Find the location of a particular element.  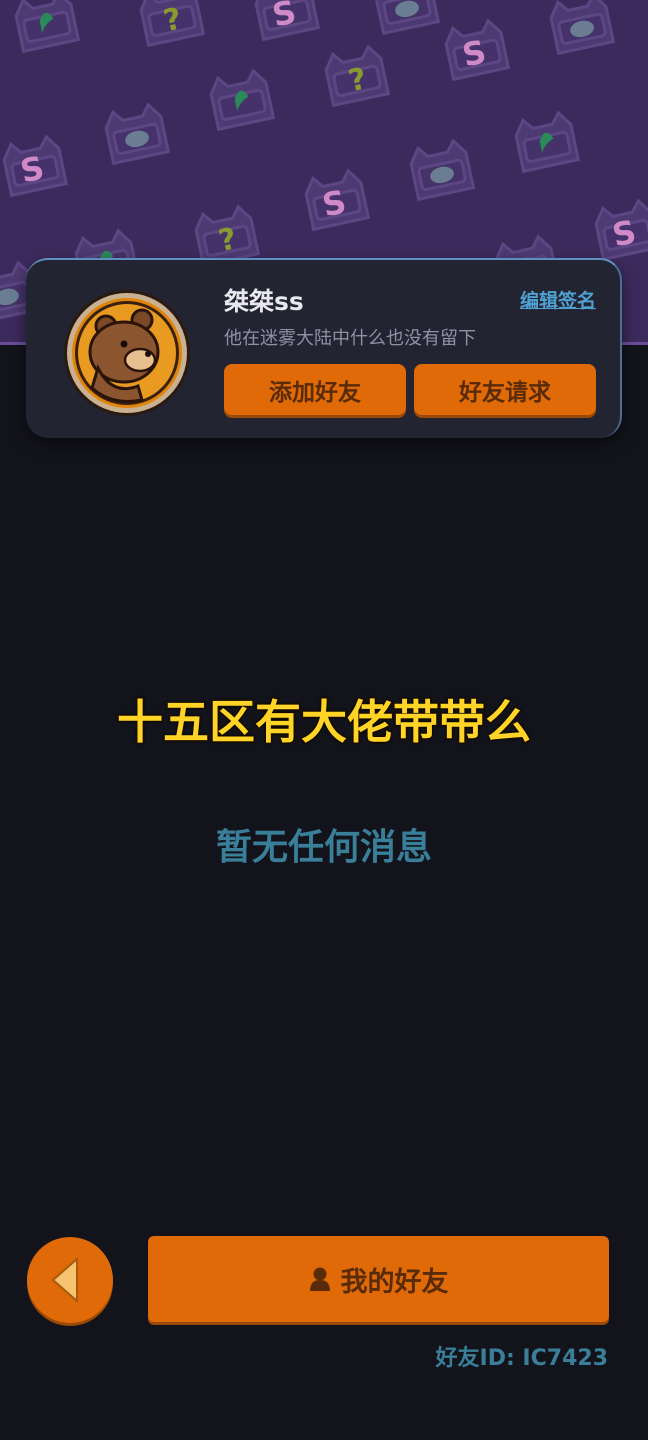

friend-requests-button: 好友请求 is located at coordinates (505, 389).